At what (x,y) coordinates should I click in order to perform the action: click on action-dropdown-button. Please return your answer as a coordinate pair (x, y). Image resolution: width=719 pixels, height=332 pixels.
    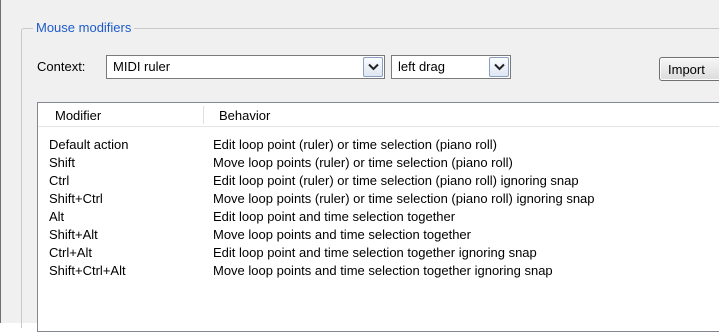
    Looking at the image, I should click on (499, 67).